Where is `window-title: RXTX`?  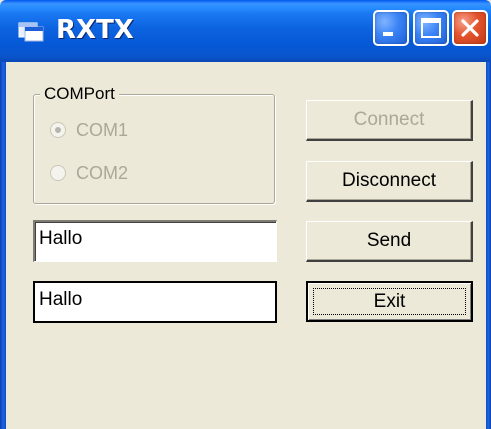 window-title: RXTX is located at coordinates (95, 30).